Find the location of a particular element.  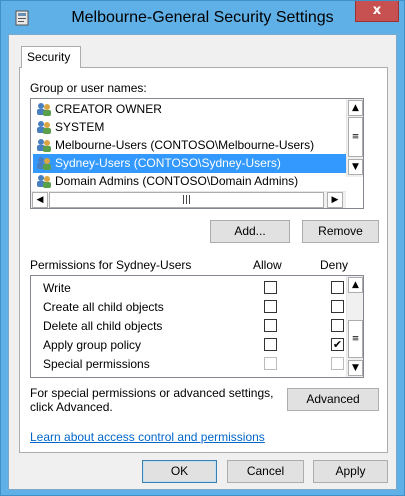

perm-scroll-thumb: ≡ is located at coordinates (355, 339).